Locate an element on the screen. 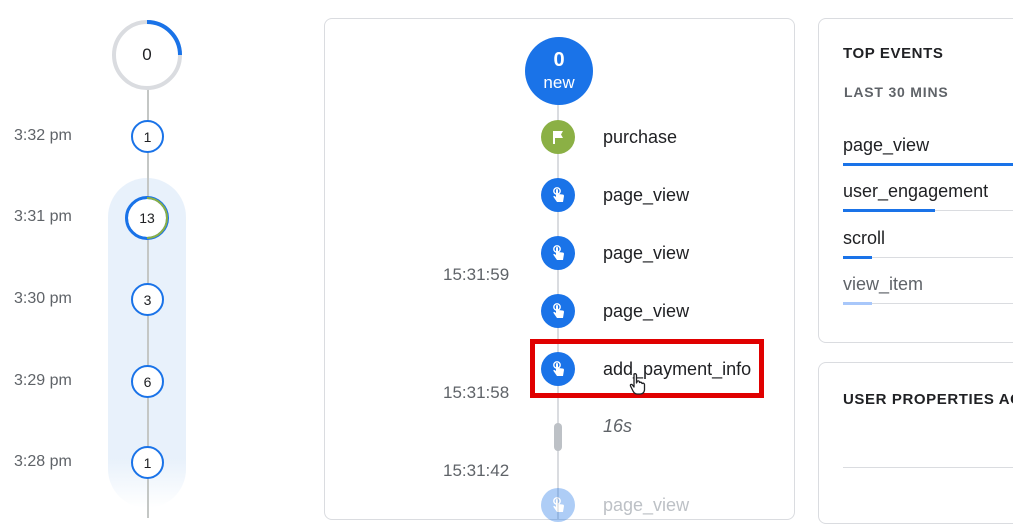  minute-node: 6 is located at coordinates (147, 381).